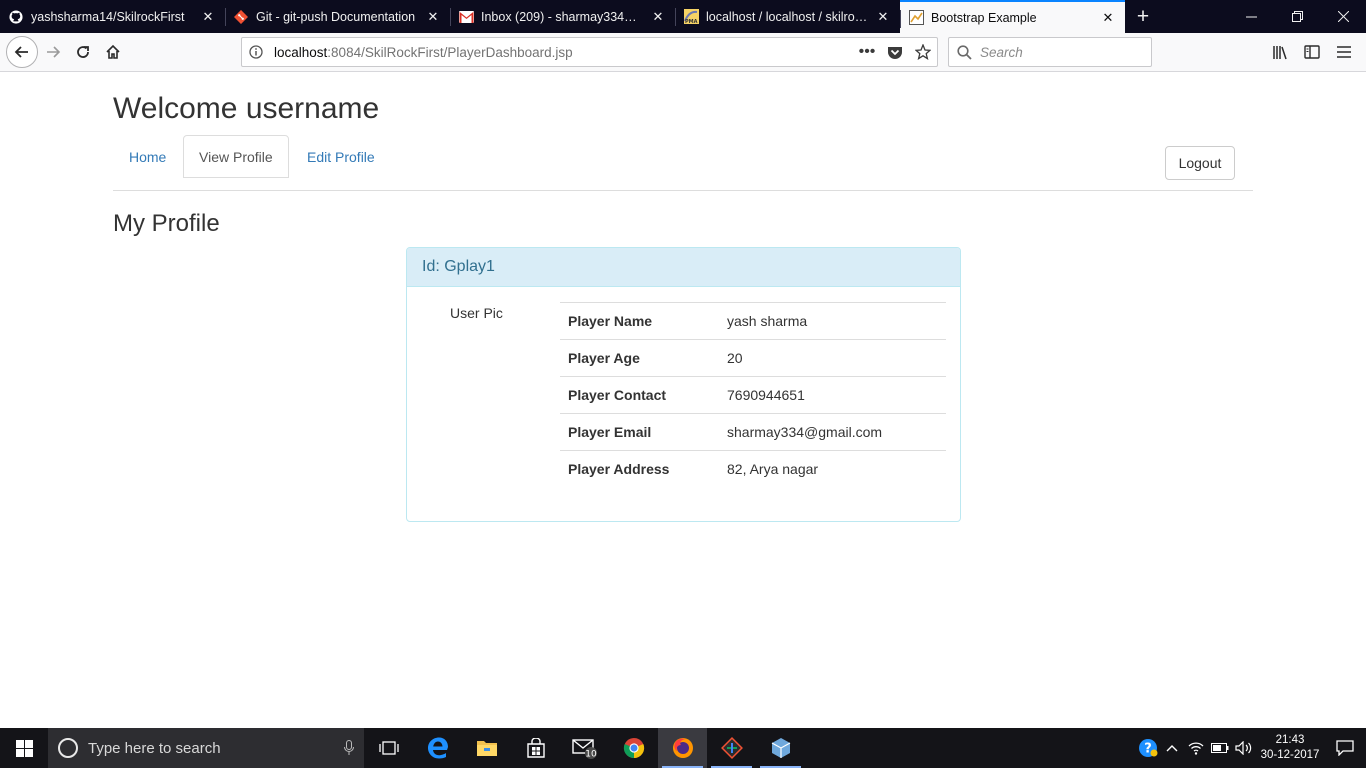 Image resolution: width=1366 pixels, height=768 pixels. Describe the element at coordinates (832, 469) in the screenshot. I see `row-value: 82, Arya nagar` at that location.